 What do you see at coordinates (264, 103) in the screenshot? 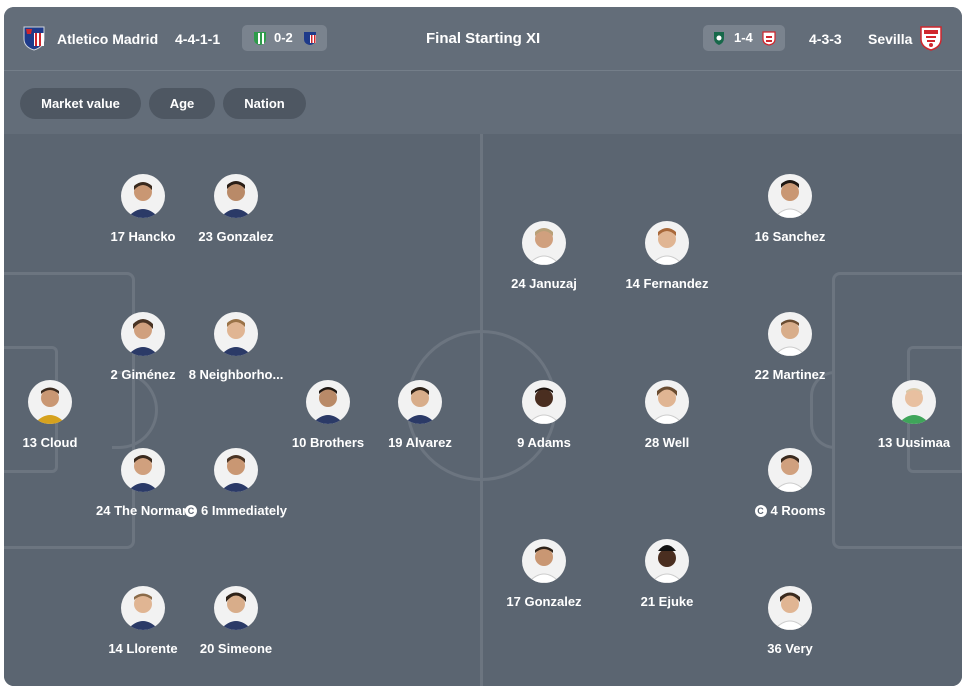
I see `filter-nation: Nation` at bounding box center [264, 103].